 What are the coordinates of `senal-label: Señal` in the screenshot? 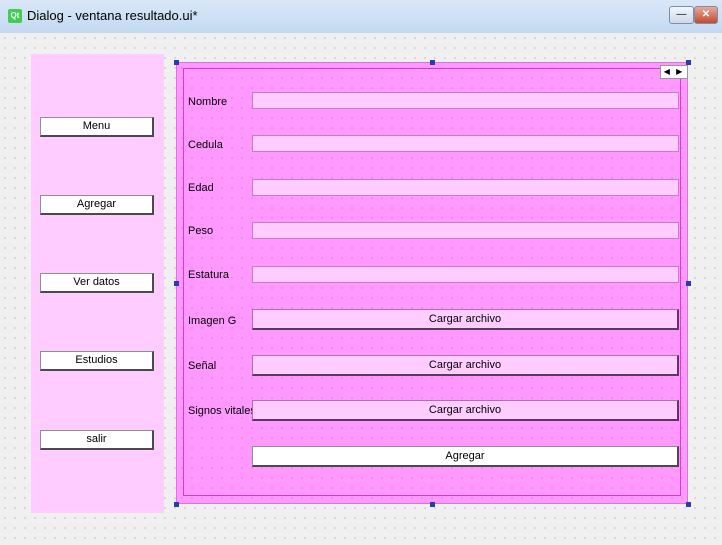 It's located at (202, 366).